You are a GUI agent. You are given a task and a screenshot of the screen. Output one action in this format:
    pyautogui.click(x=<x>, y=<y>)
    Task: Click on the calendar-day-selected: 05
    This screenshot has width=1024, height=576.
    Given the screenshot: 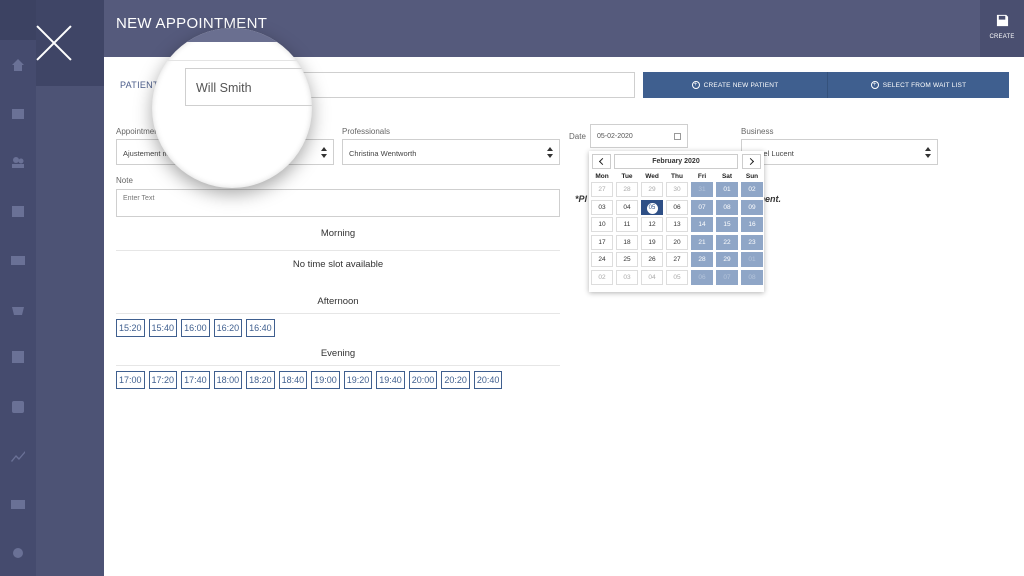 What is the action you would take?
    pyautogui.click(x=652, y=207)
    